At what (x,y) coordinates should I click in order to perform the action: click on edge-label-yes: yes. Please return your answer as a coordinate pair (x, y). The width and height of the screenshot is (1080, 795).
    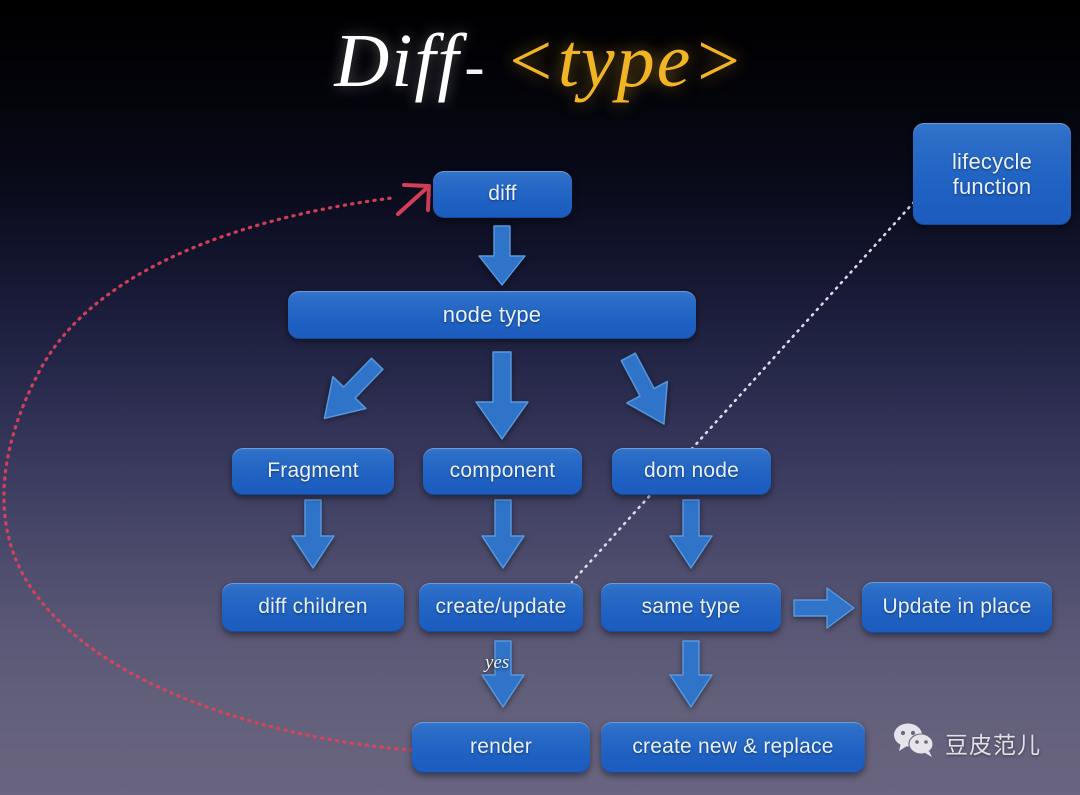
    Looking at the image, I should click on (497, 662).